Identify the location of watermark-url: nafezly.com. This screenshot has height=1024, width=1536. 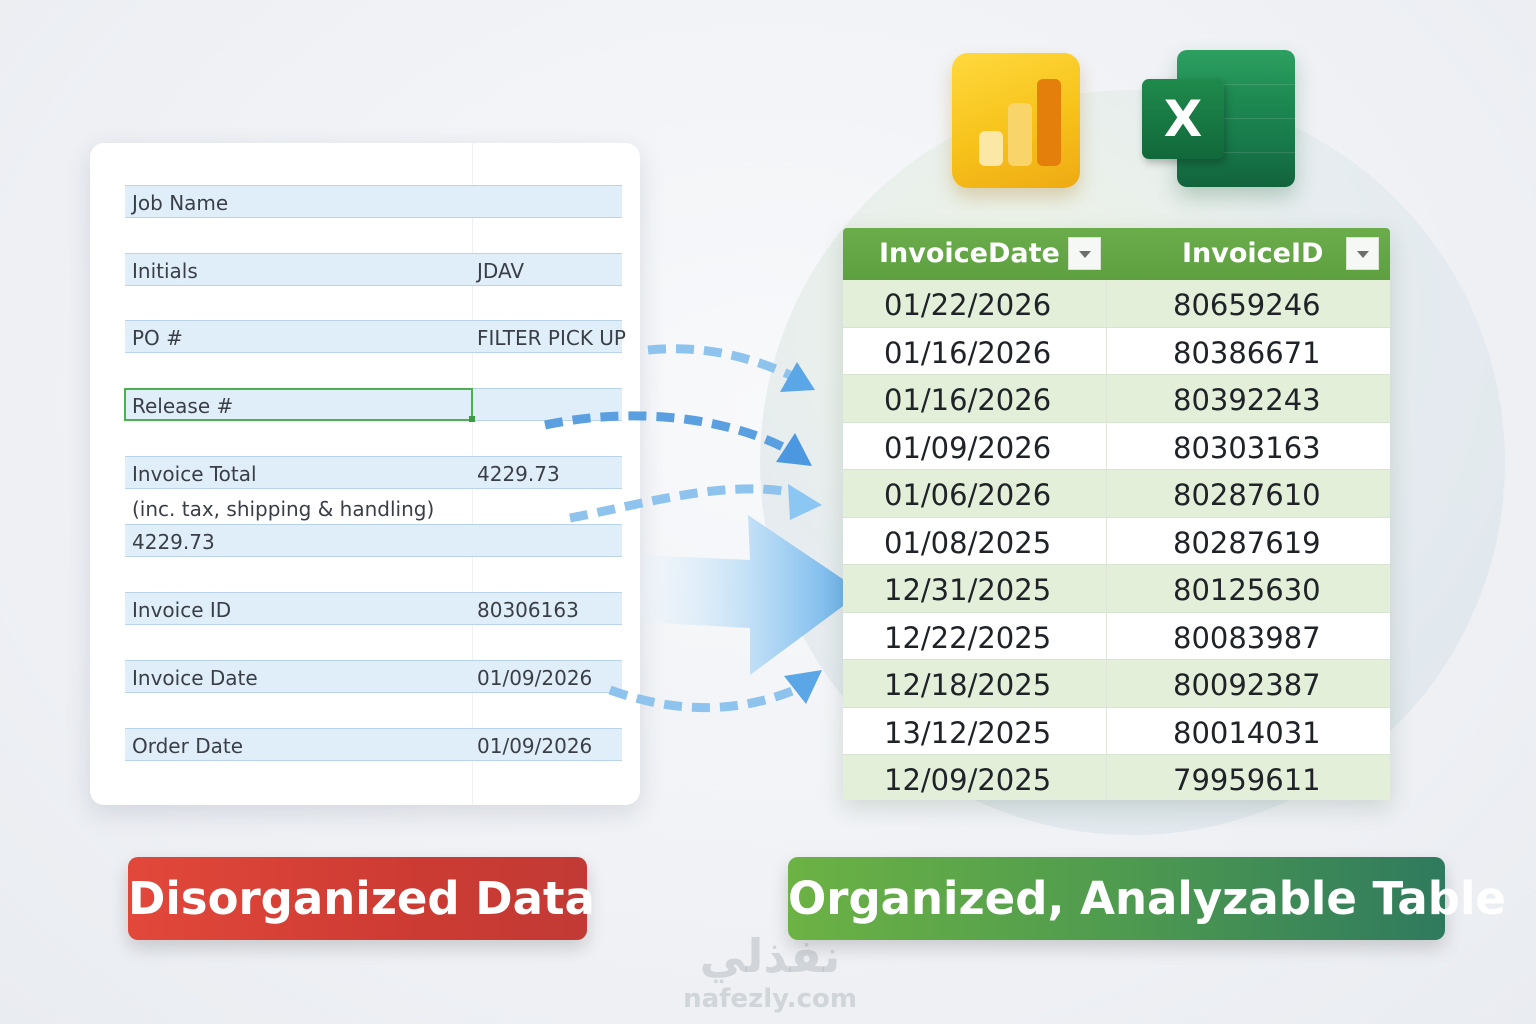
(770, 999).